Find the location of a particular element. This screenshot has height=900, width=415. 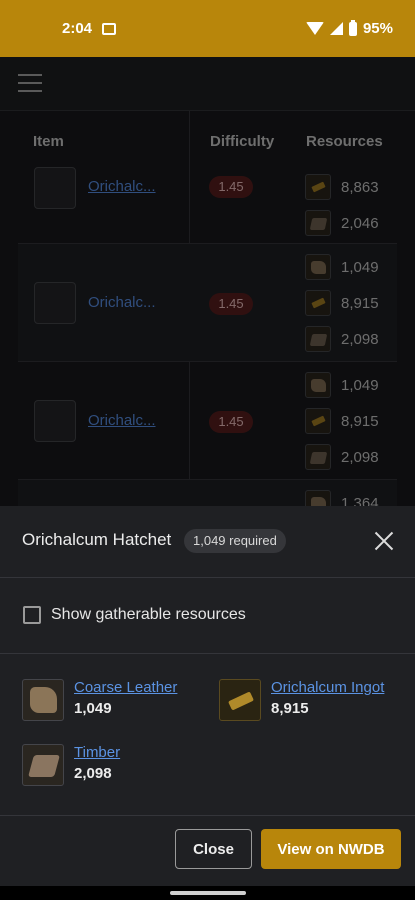

resource-qty: 2,098 is located at coordinates (93, 773).